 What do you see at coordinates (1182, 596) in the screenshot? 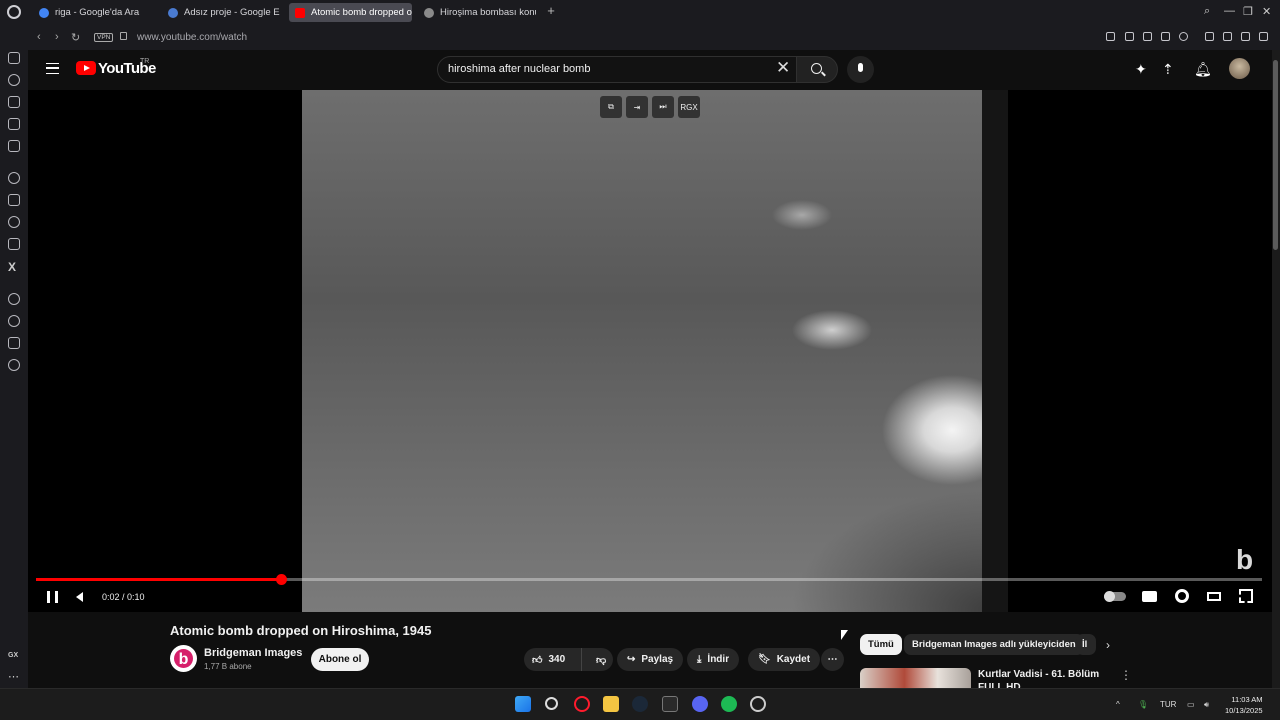
I see `settings-gear-icon` at bounding box center [1182, 596].